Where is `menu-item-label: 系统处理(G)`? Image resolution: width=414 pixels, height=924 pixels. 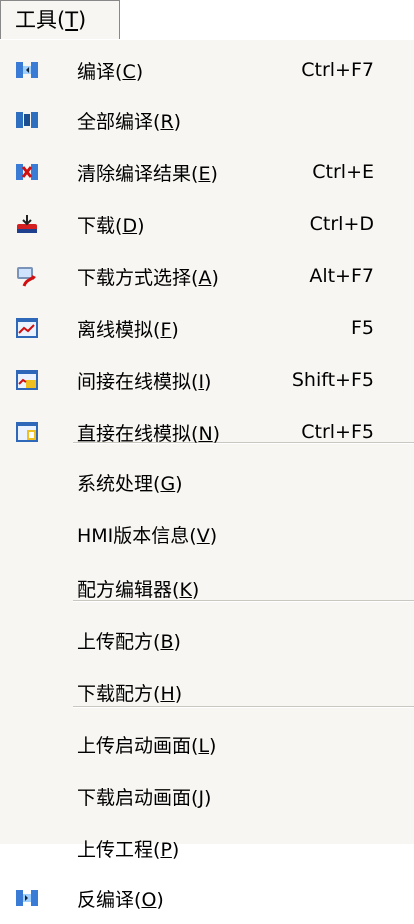 menu-item-label: 系统处理(G) is located at coordinates (130, 483).